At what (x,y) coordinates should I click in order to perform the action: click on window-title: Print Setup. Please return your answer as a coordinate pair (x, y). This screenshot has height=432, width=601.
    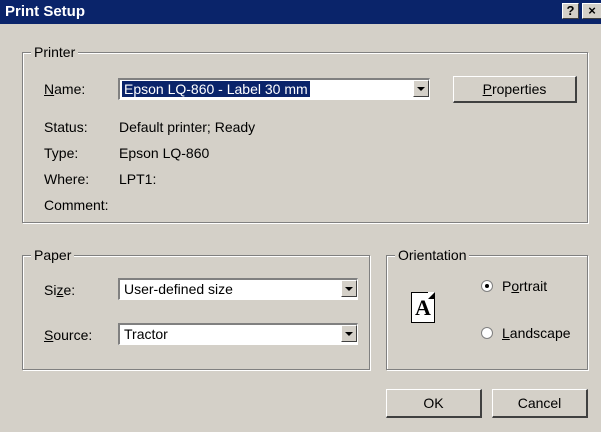
    Looking at the image, I should click on (45, 11).